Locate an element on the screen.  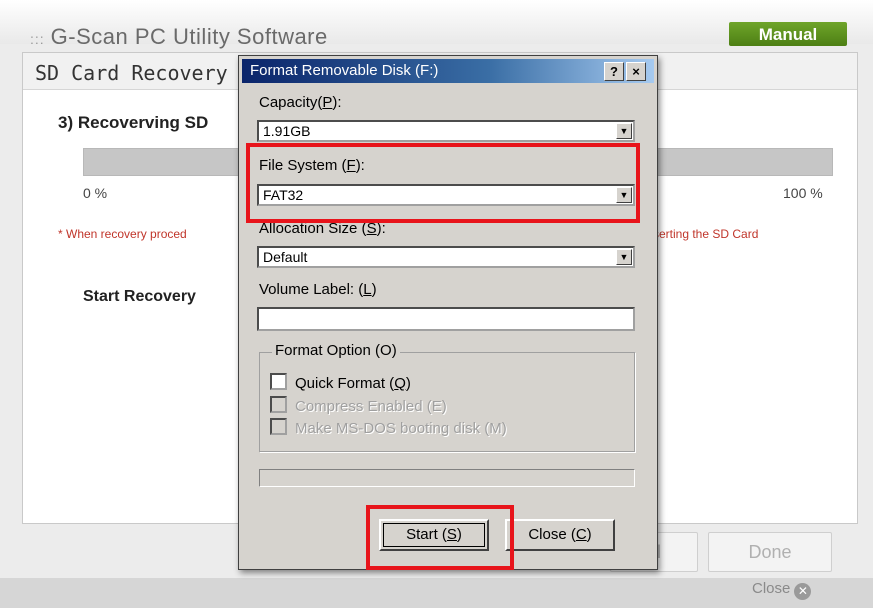
app-close-link: Close ✕ is located at coordinates (782, 590).